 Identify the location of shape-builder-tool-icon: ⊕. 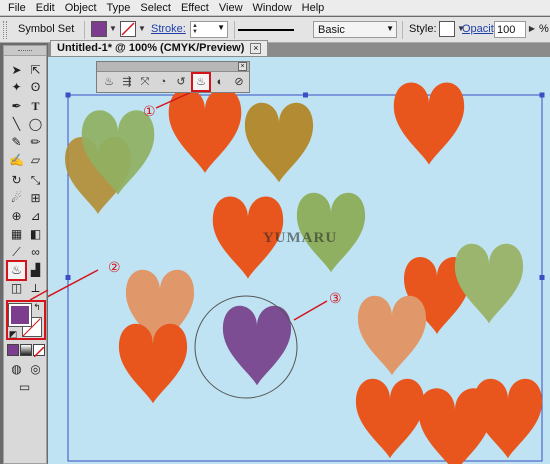
(16, 216).